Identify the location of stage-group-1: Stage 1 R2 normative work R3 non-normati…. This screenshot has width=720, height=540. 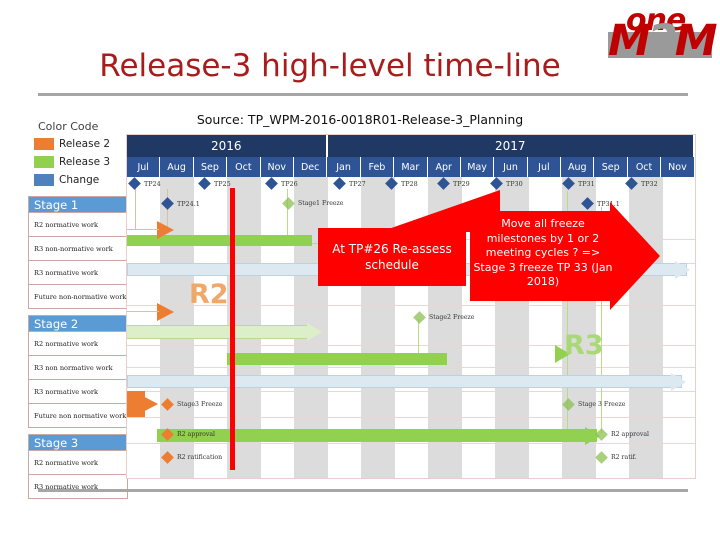
(78, 252).